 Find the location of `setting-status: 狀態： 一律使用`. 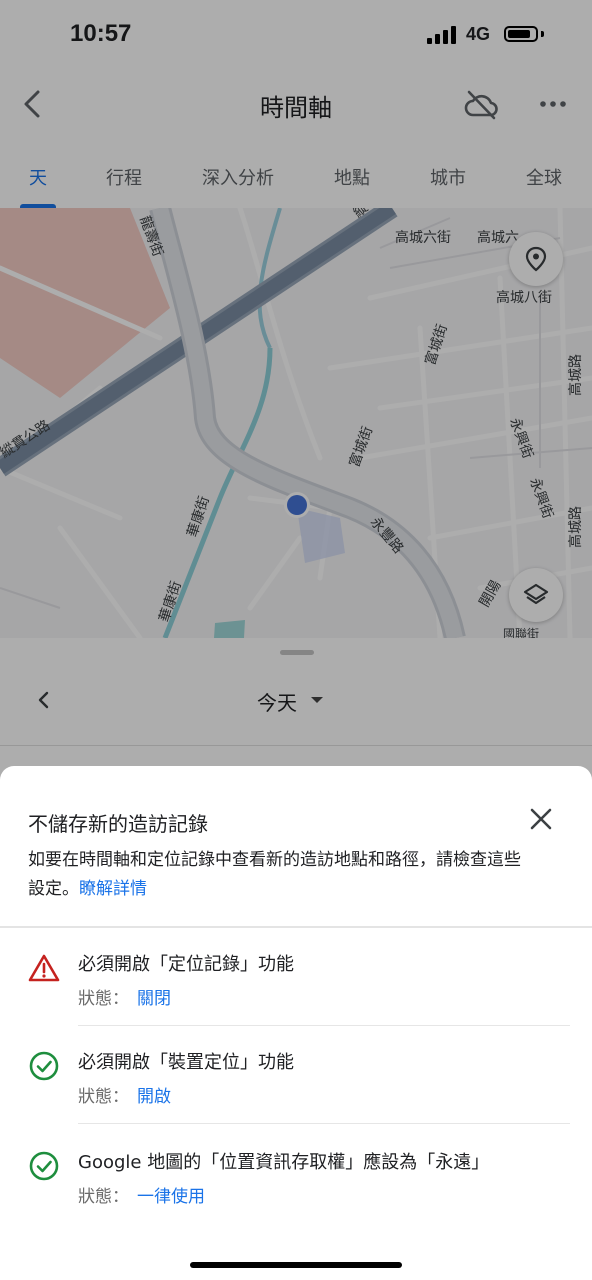

setting-status: 狀態： 一律使用 is located at coordinates (141, 1194).